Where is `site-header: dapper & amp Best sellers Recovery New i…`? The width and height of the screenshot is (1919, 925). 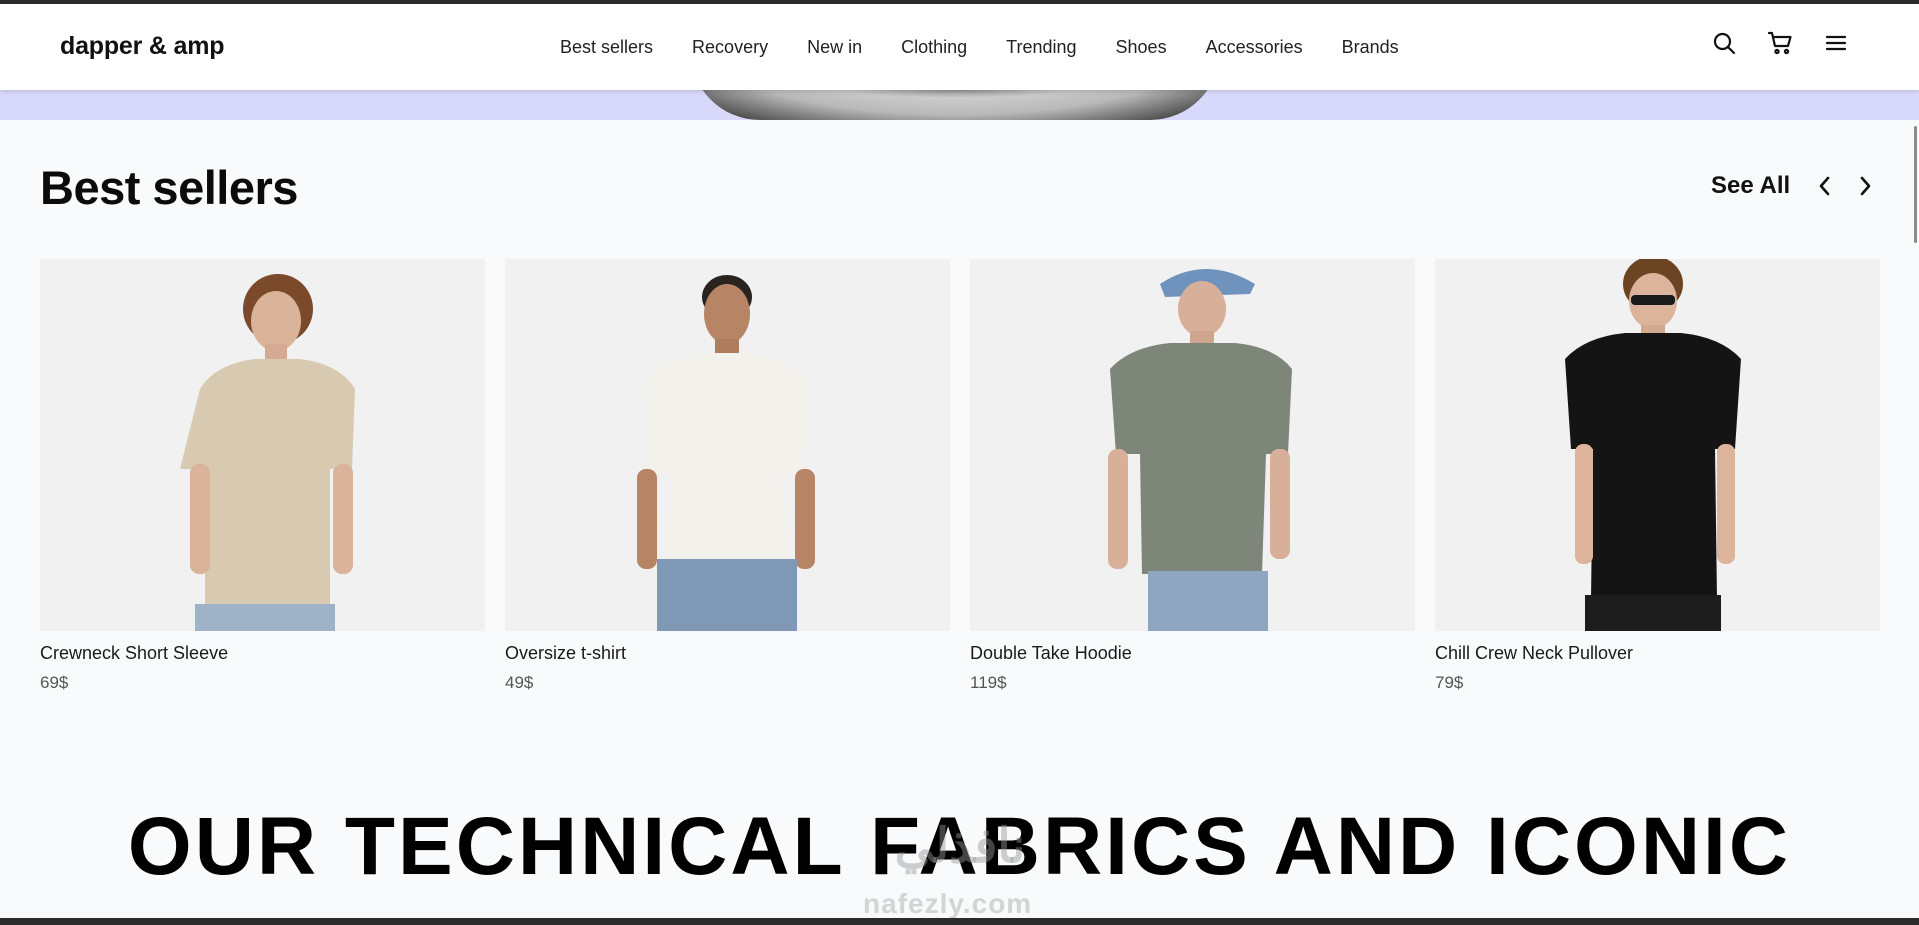 site-header: dapper & amp Best sellers Recovery New i… is located at coordinates (959, 47).